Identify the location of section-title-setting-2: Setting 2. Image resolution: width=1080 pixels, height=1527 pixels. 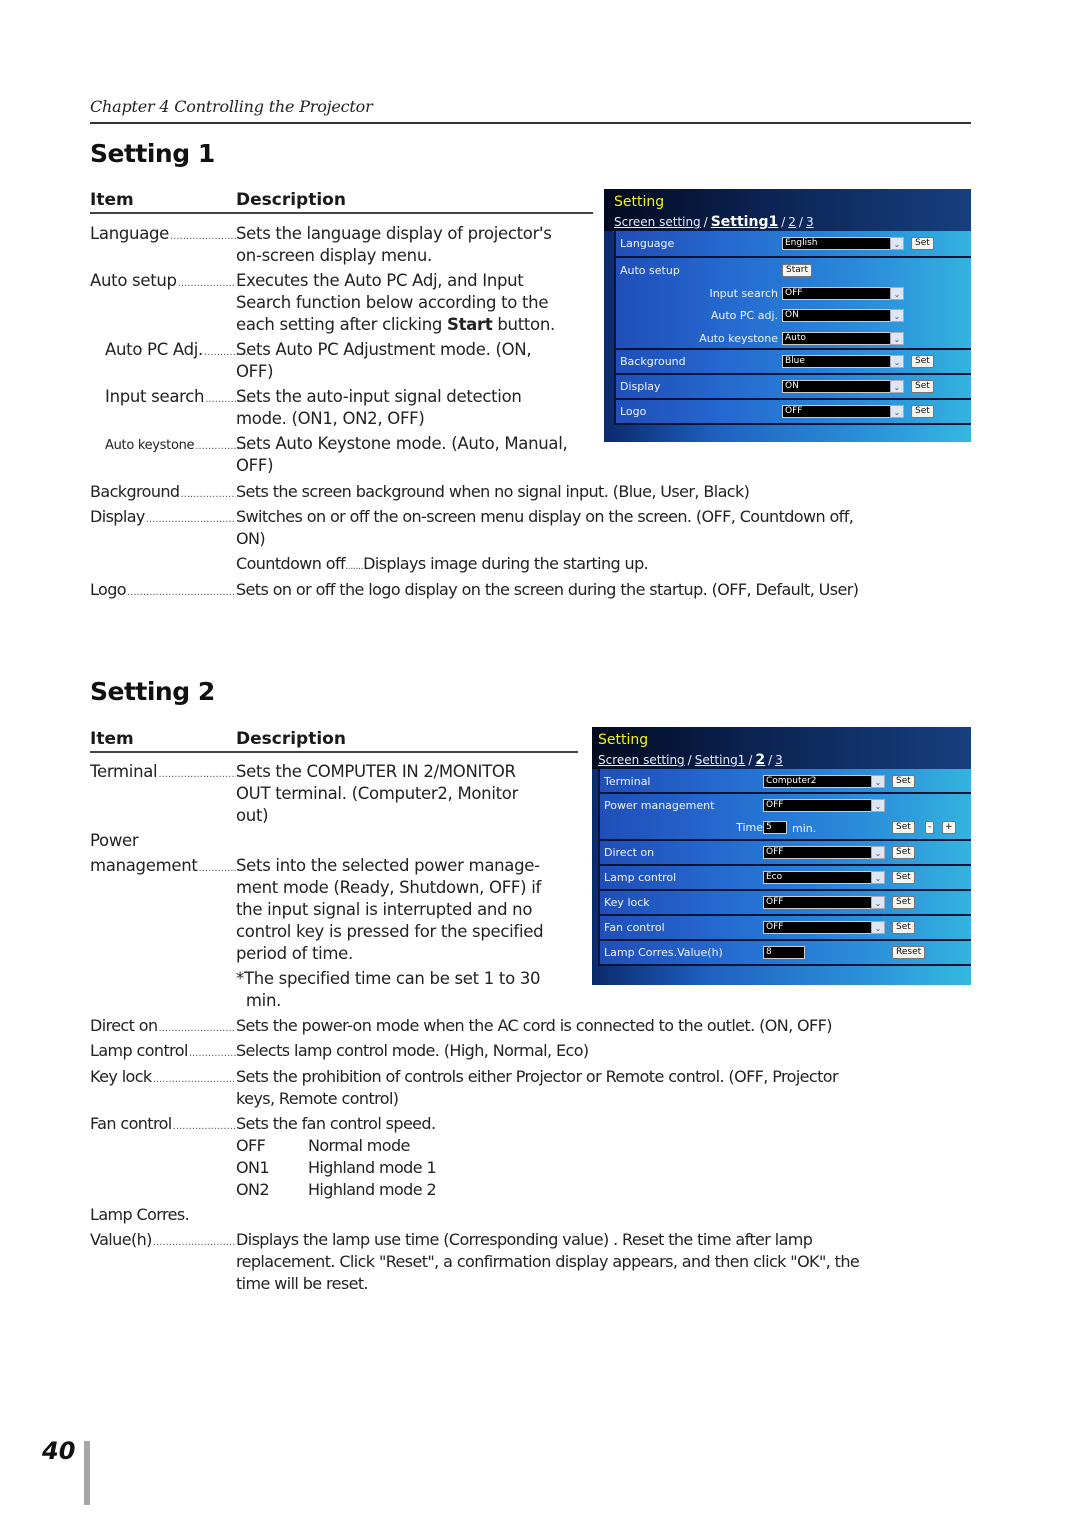
(152, 691).